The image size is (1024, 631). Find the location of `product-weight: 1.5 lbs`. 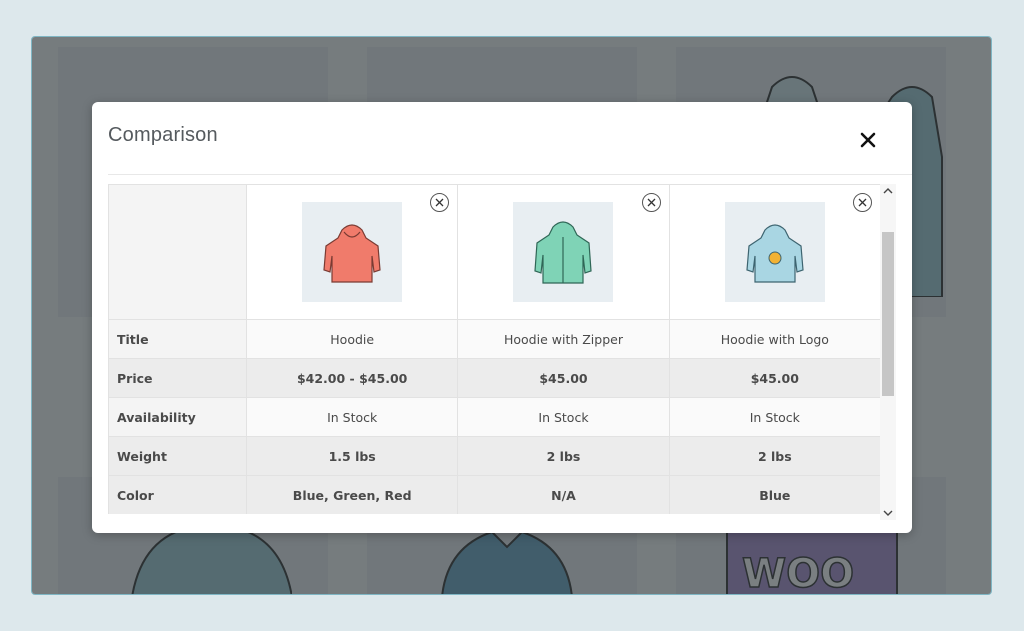

product-weight: 1.5 lbs is located at coordinates (352, 456).